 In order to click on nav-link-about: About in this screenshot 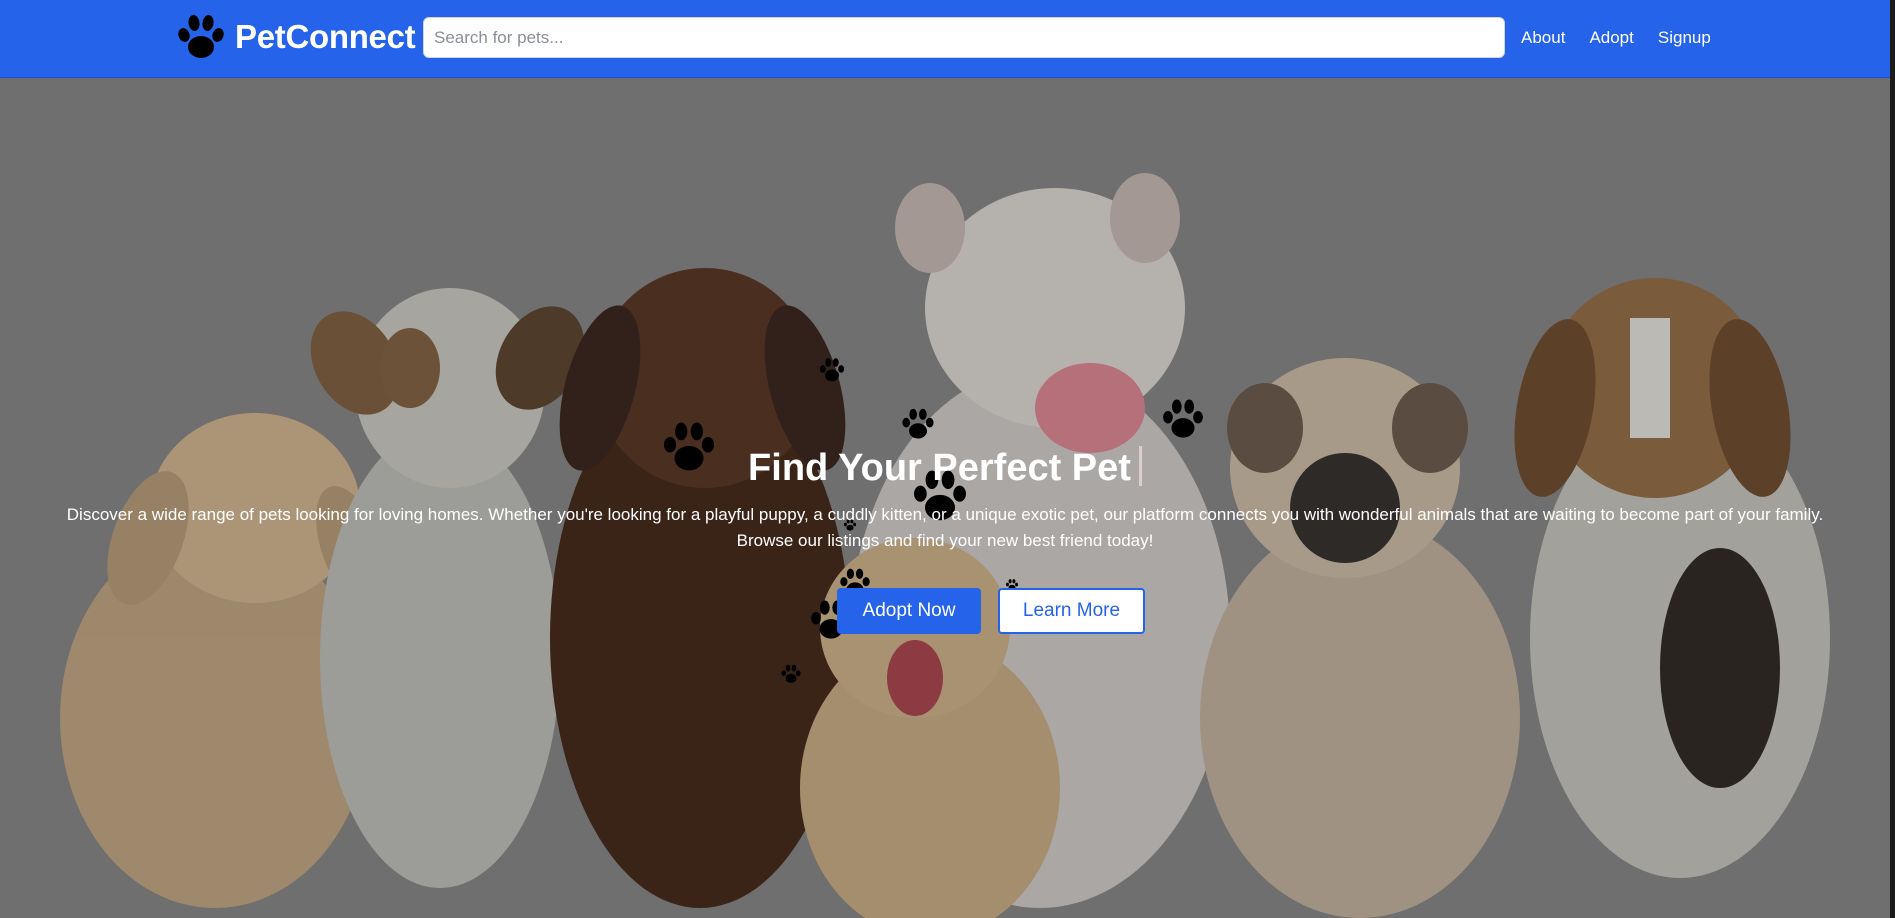, I will do `click(1543, 37)`.